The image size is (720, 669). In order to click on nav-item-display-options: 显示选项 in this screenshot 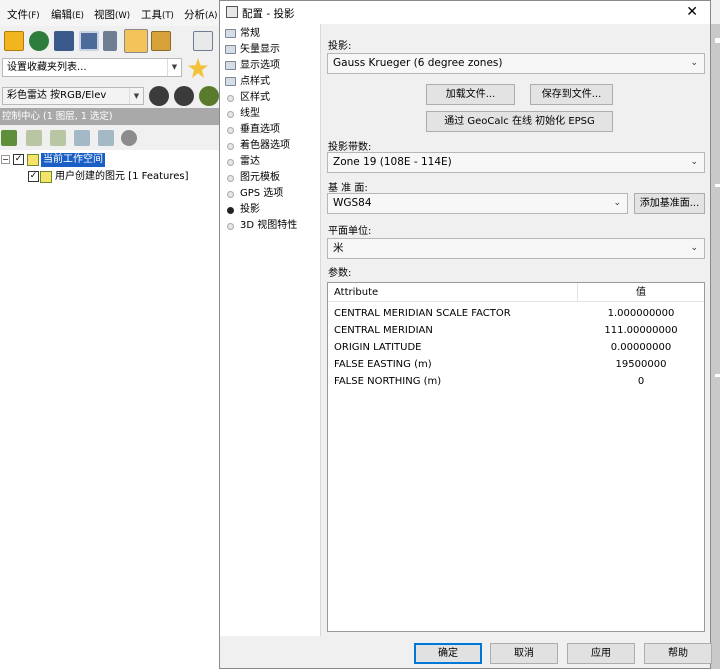, I will do `click(270, 66)`.